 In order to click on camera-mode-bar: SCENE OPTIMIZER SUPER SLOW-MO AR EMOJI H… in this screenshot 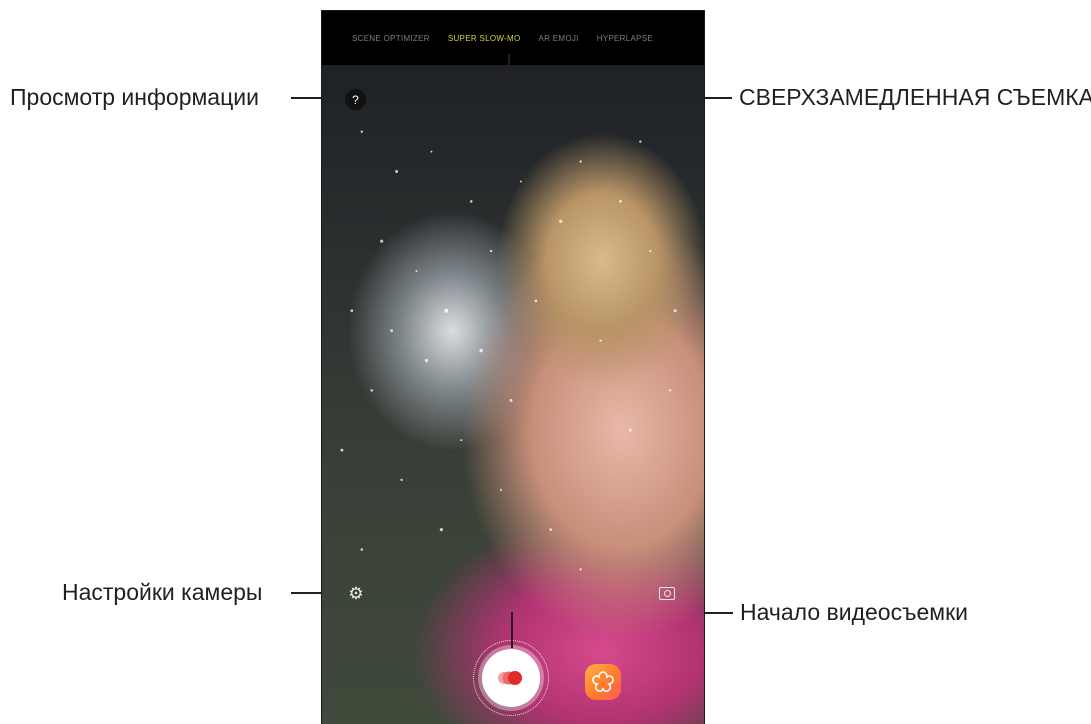, I will do `click(513, 38)`.